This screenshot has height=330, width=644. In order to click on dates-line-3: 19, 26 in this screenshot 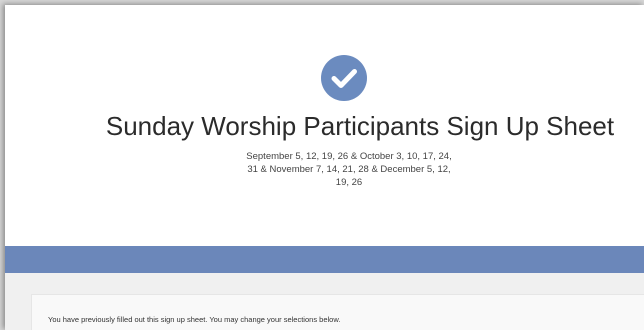, I will do `click(349, 182)`.